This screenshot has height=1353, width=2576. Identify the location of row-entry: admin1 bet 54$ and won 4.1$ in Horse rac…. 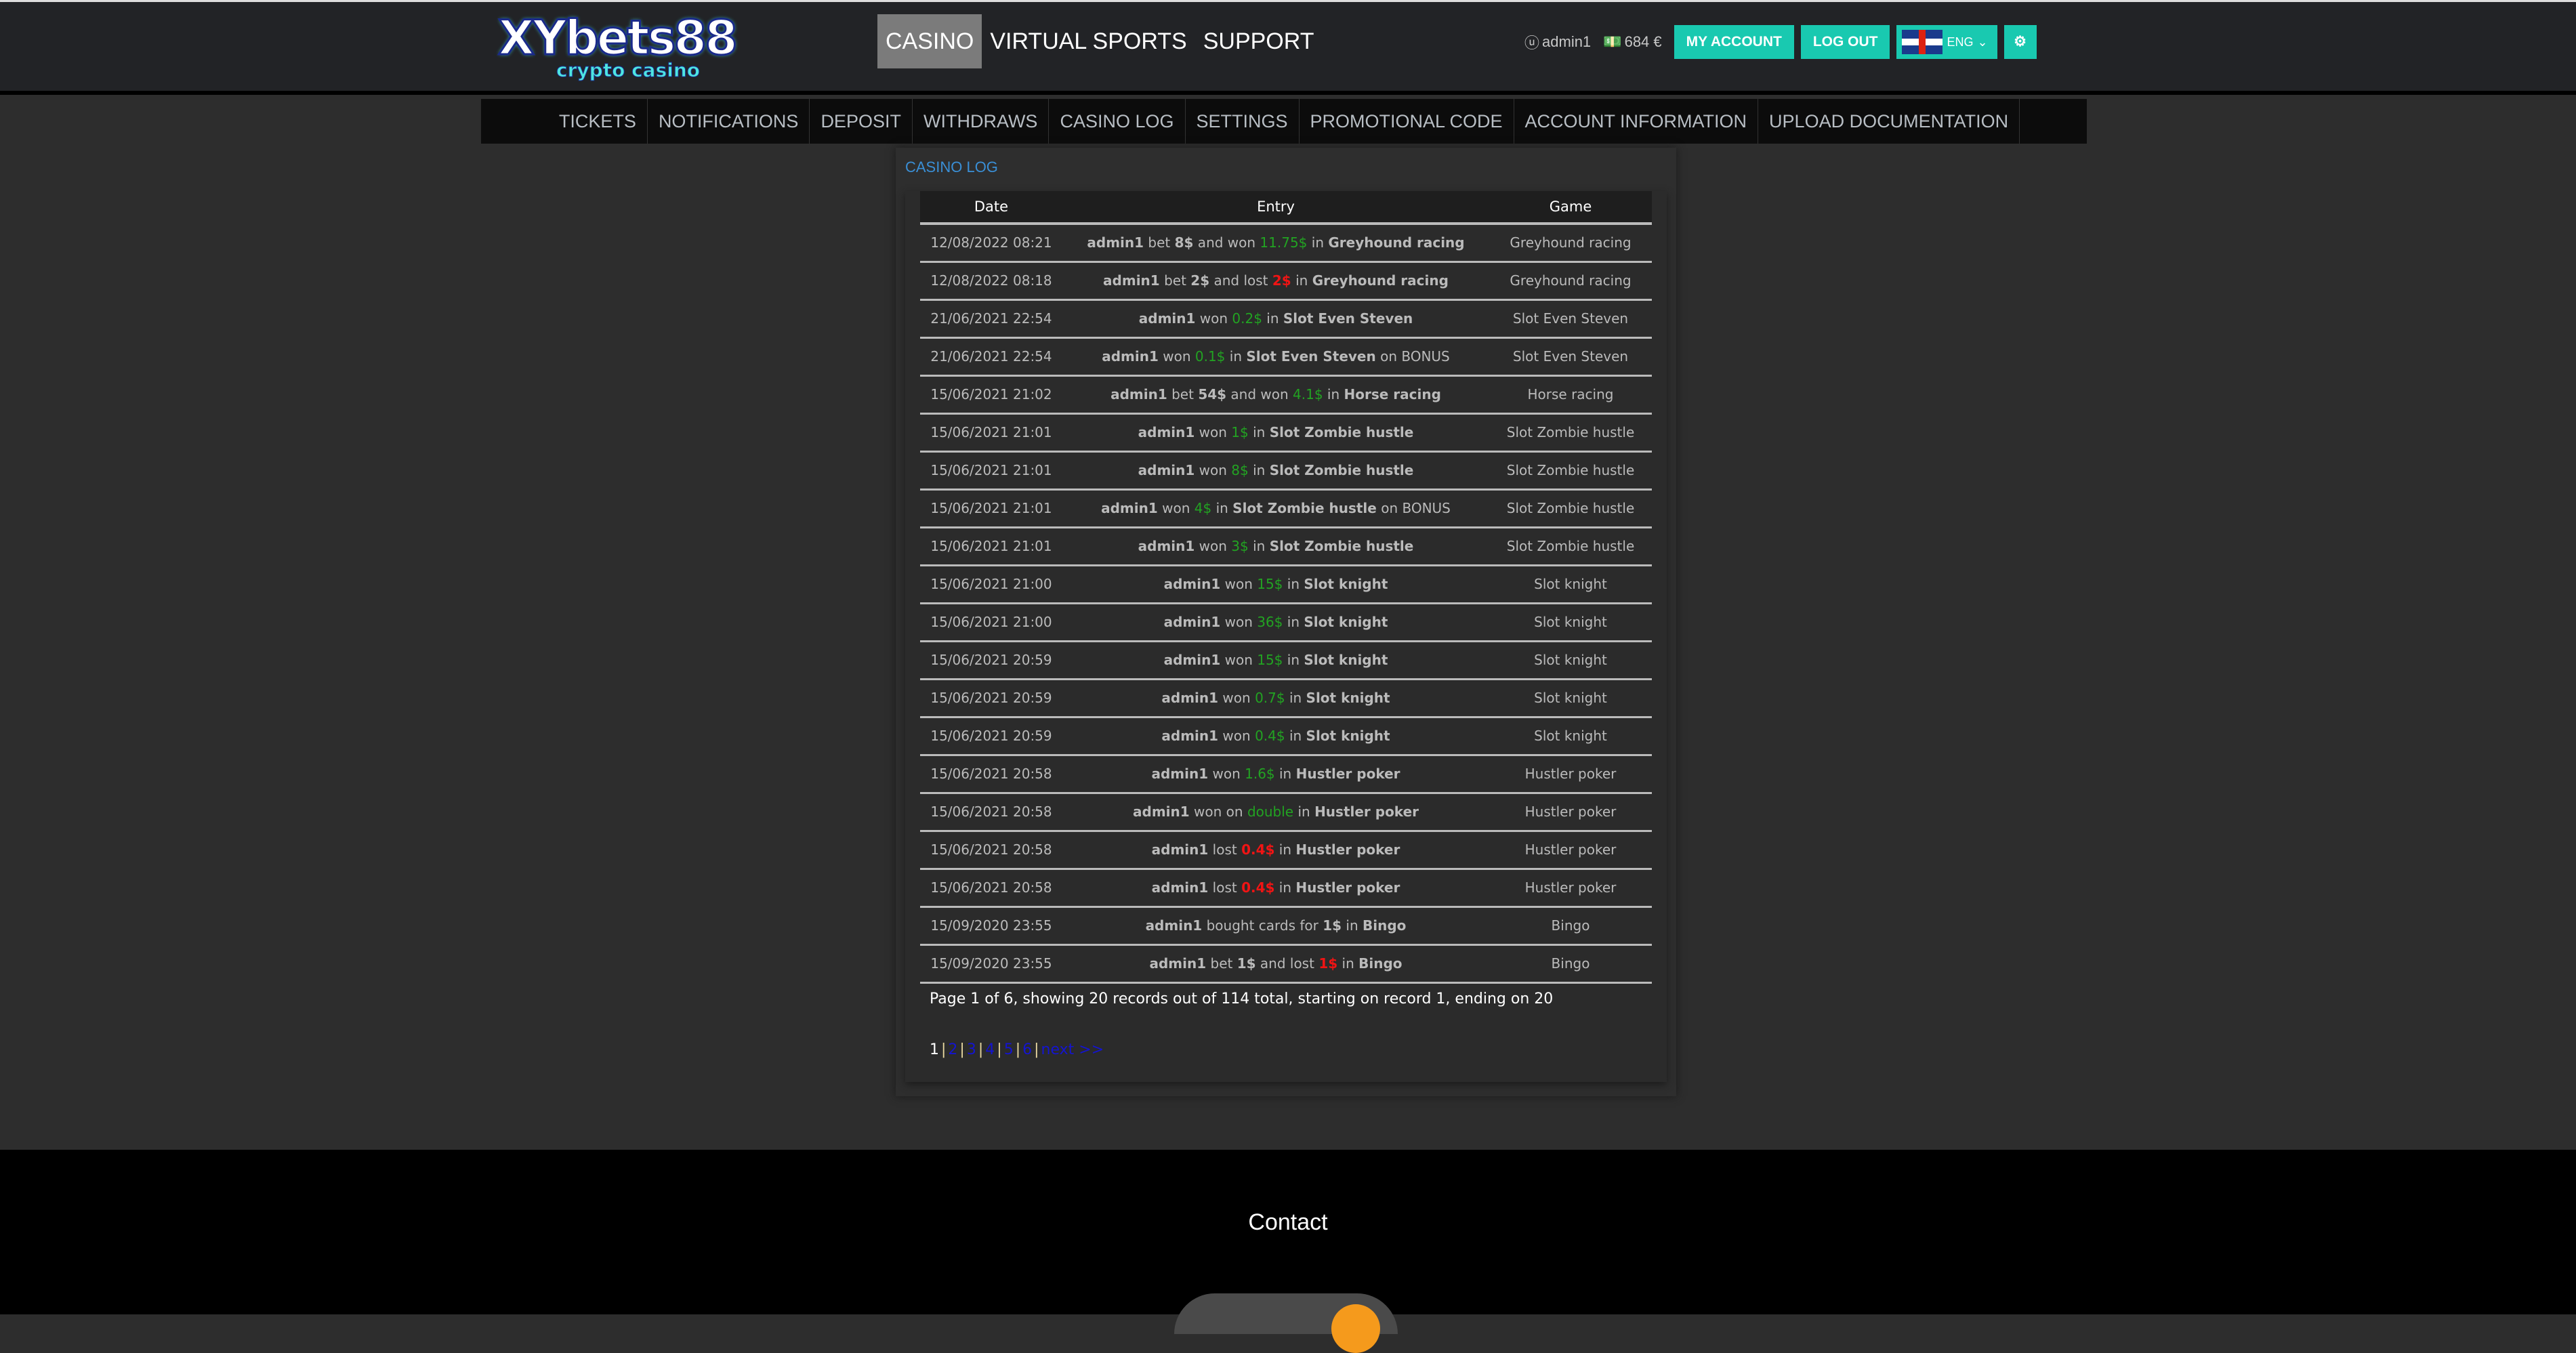
(1275, 395).